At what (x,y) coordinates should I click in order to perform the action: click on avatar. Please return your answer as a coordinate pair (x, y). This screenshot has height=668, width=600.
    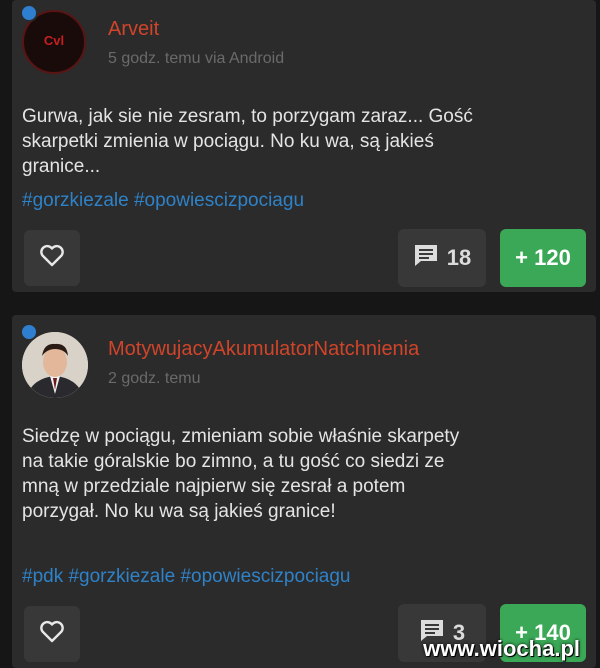
    Looking at the image, I should click on (55, 365).